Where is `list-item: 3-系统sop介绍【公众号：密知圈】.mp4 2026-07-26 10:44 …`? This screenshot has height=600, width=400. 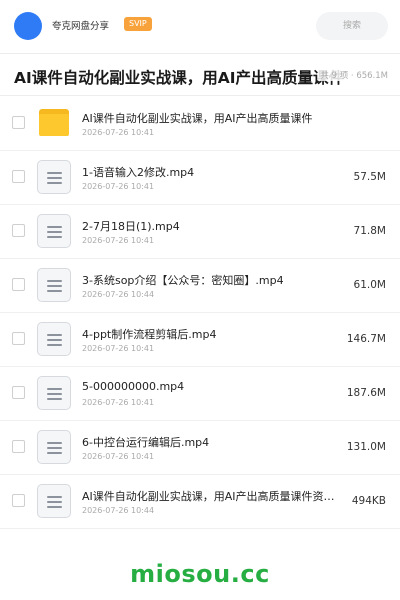
list-item: 3-系统sop介绍【公众号：密知圈】.mp4 2026-07-26 10:44 … is located at coordinates (200, 286).